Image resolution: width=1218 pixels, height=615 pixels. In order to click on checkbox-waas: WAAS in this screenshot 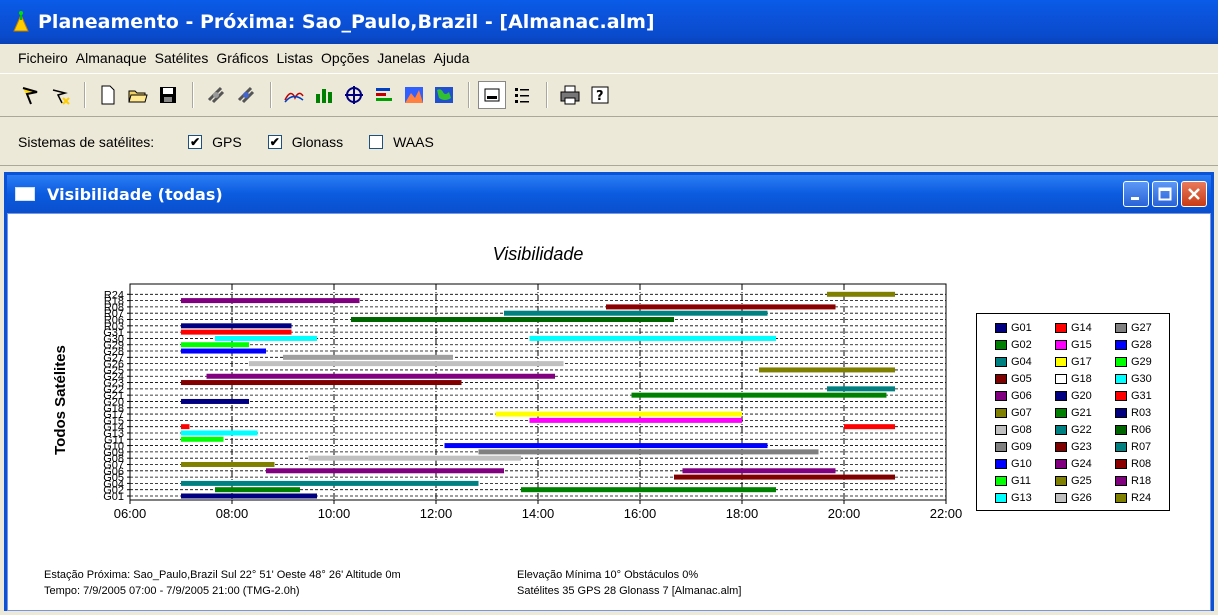, I will do `click(401, 142)`.